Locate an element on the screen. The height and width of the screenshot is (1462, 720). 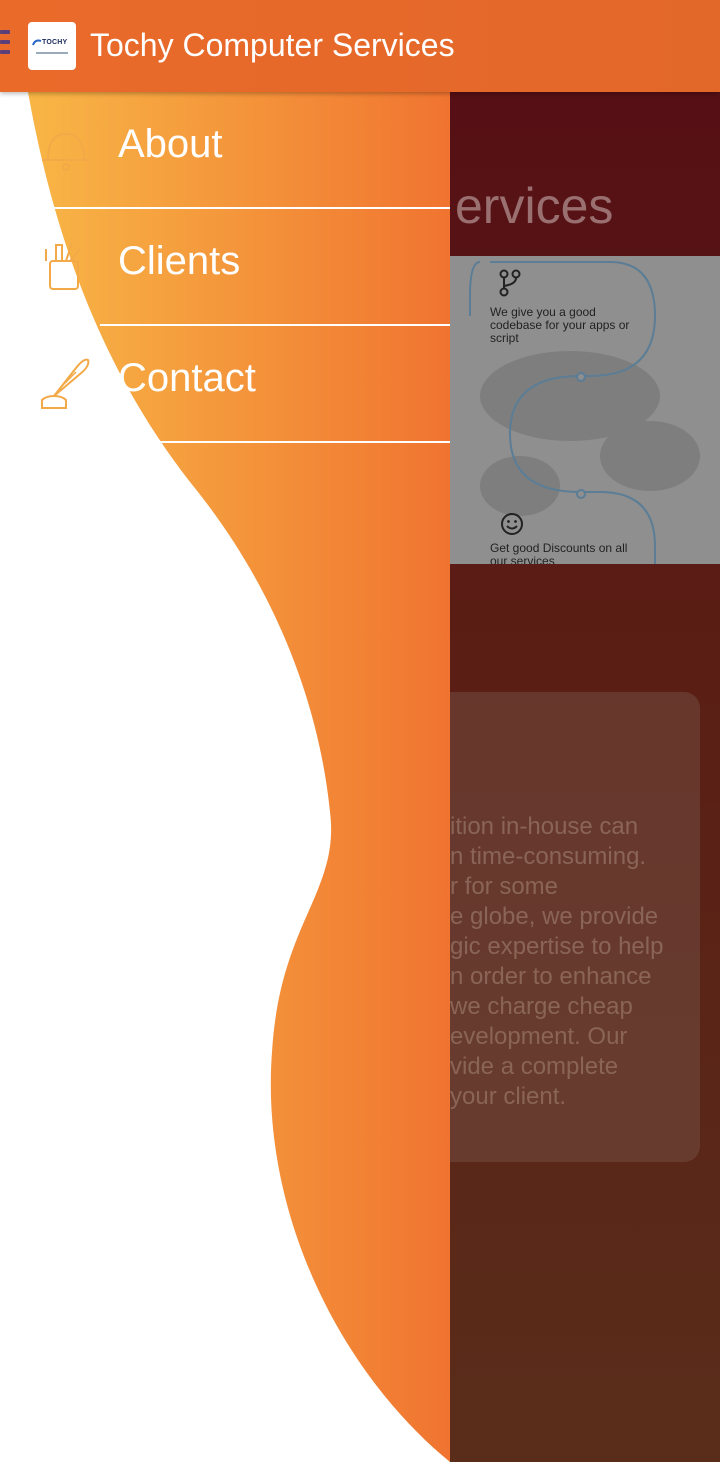
card-line: n order to enhance is located at coordinates (551, 976).